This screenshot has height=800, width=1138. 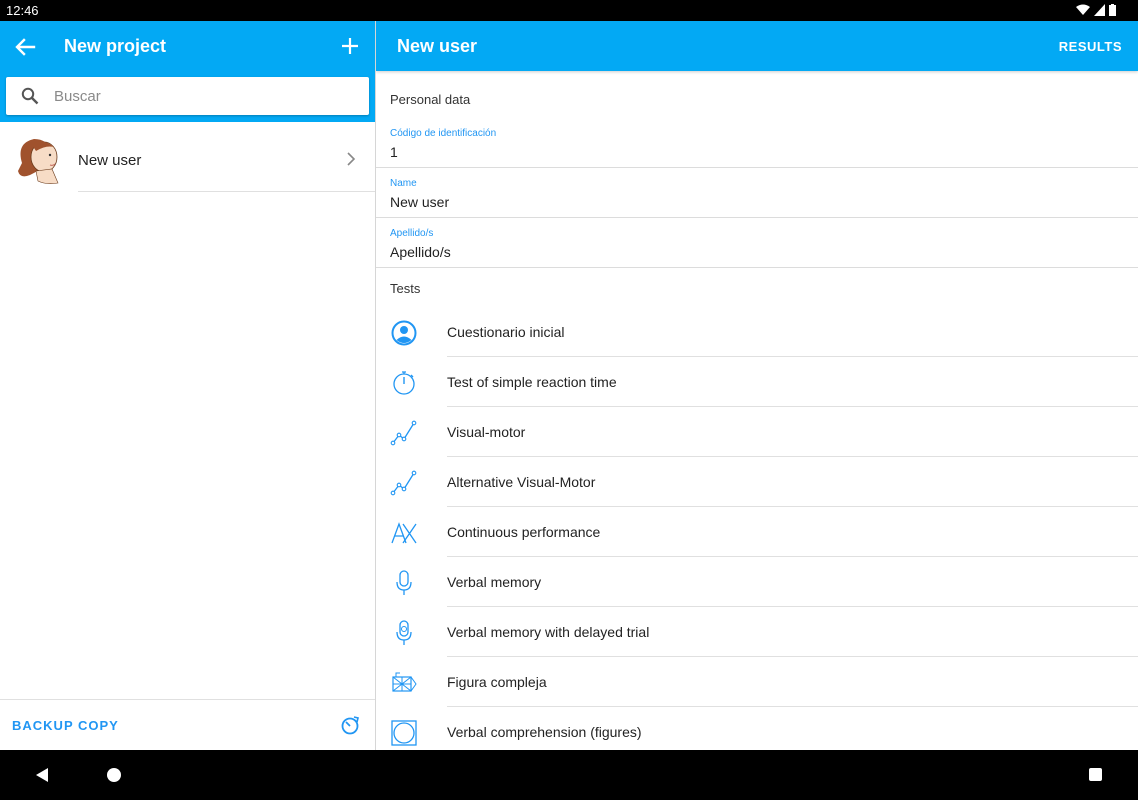 What do you see at coordinates (1095, 774) in the screenshot?
I see `nav-recents-icon` at bounding box center [1095, 774].